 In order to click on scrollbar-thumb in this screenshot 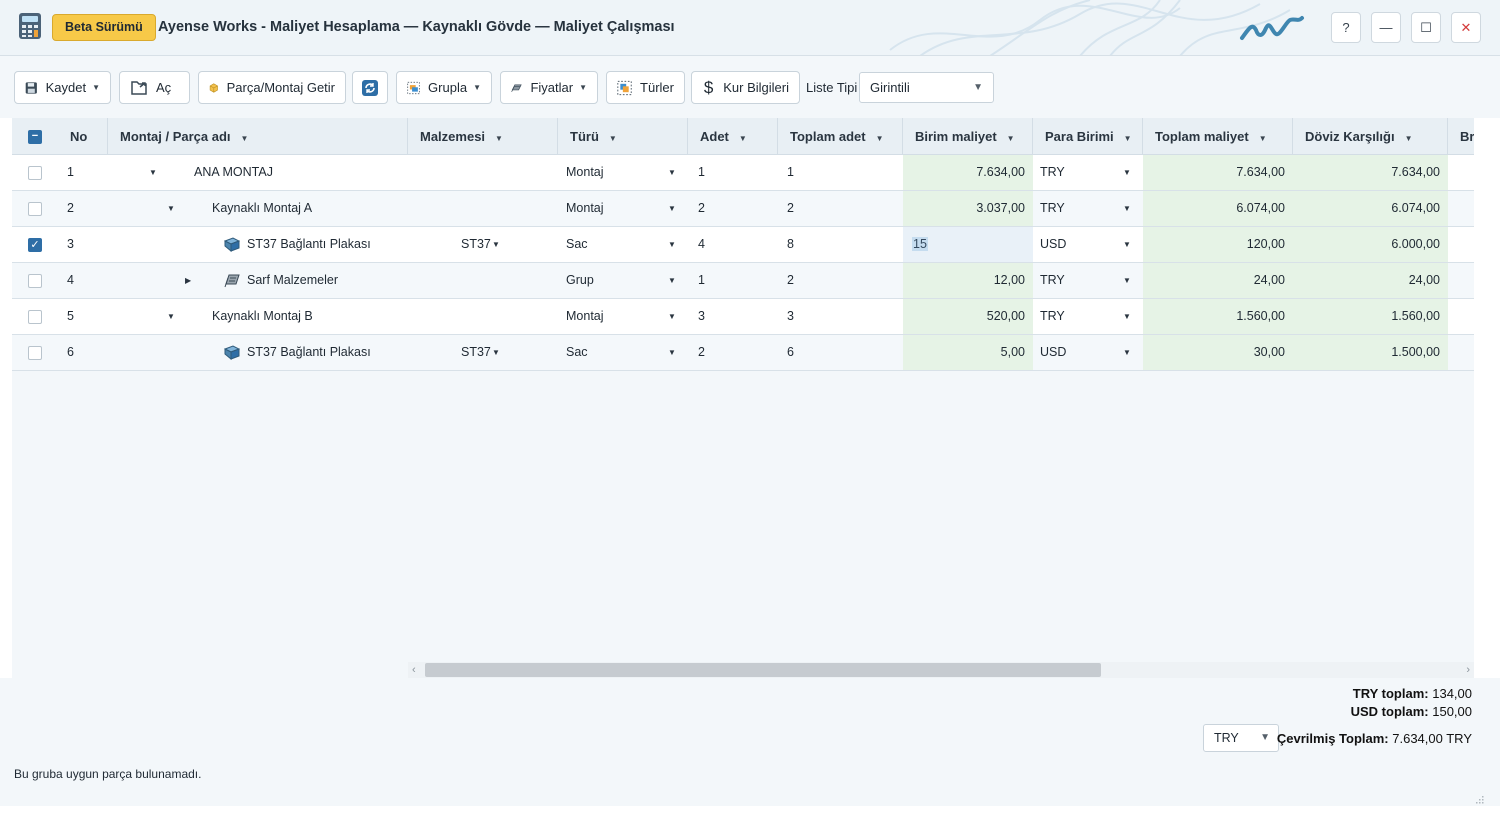, I will do `click(763, 670)`.